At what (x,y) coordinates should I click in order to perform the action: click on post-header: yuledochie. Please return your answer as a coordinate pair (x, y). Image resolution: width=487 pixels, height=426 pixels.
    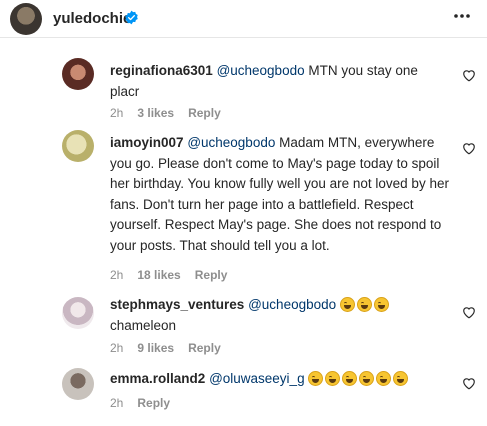
    Looking at the image, I should click on (243, 19).